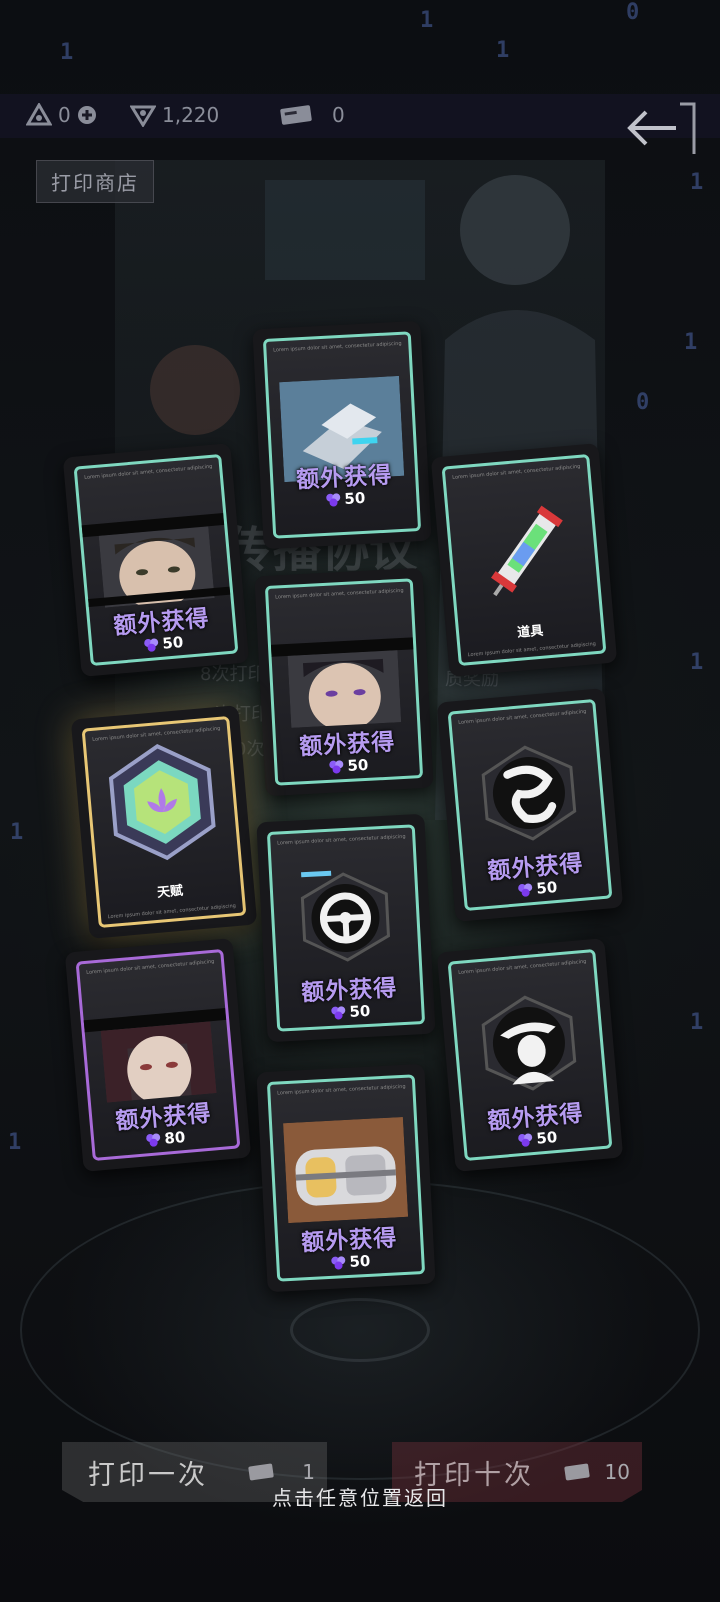 This screenshot has height=1602, width=720. Describe the element at coordinates (659, 127) in the screenshot. I see `back-arrow-icon` at that location.